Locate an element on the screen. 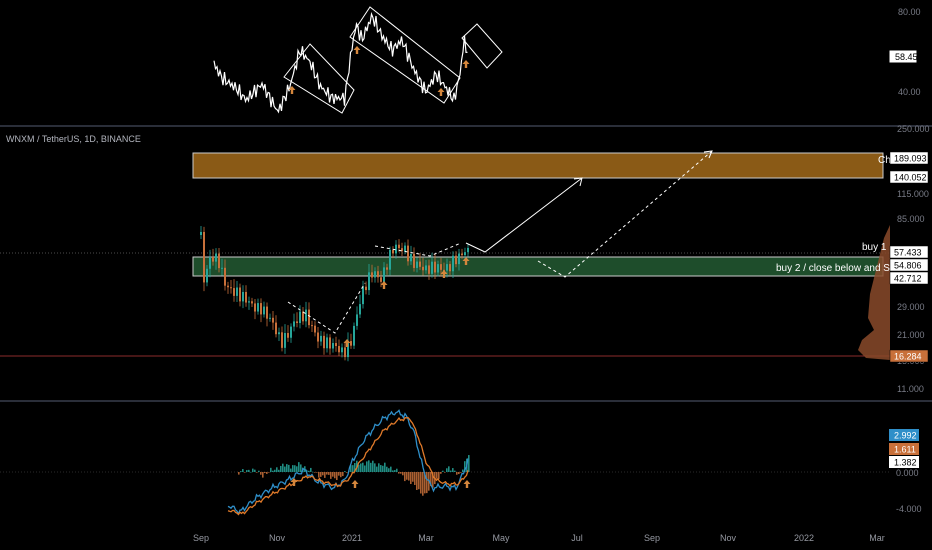  macd-label: 2.992 is located at coordinates (905, 436).